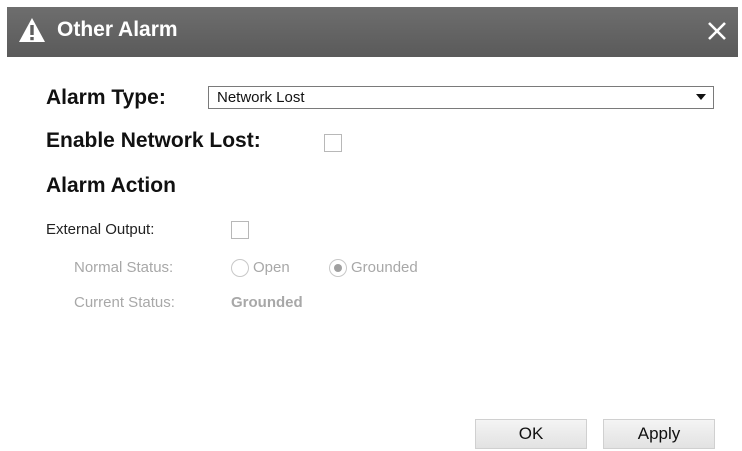 Image resolution: width=742 pixels, height=451 pixels. I want to click on alarm-type-value: Network Lost, so click(261, 97).